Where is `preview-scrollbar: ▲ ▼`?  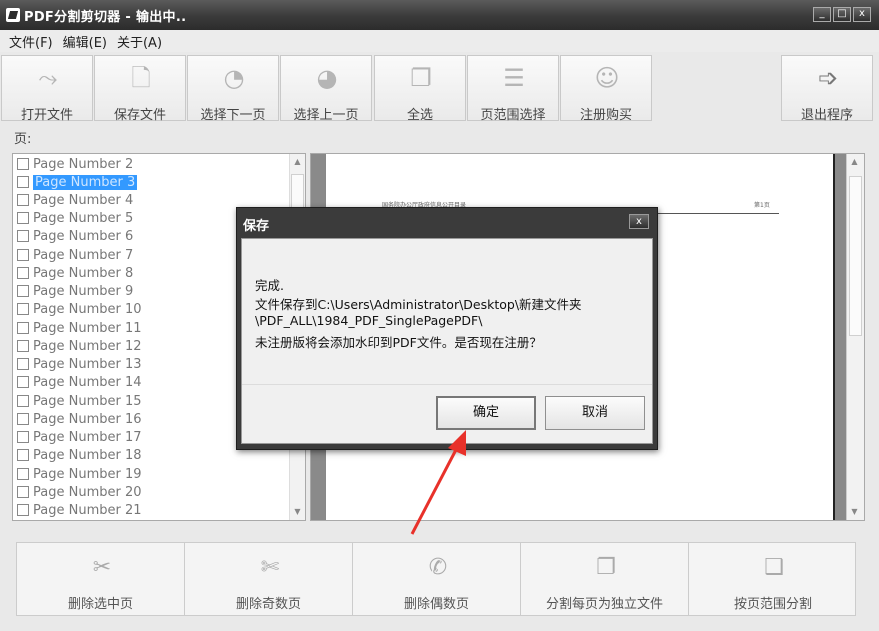 preview-scrollbar: ▲ ▼ is located at coordinates (855, 337).